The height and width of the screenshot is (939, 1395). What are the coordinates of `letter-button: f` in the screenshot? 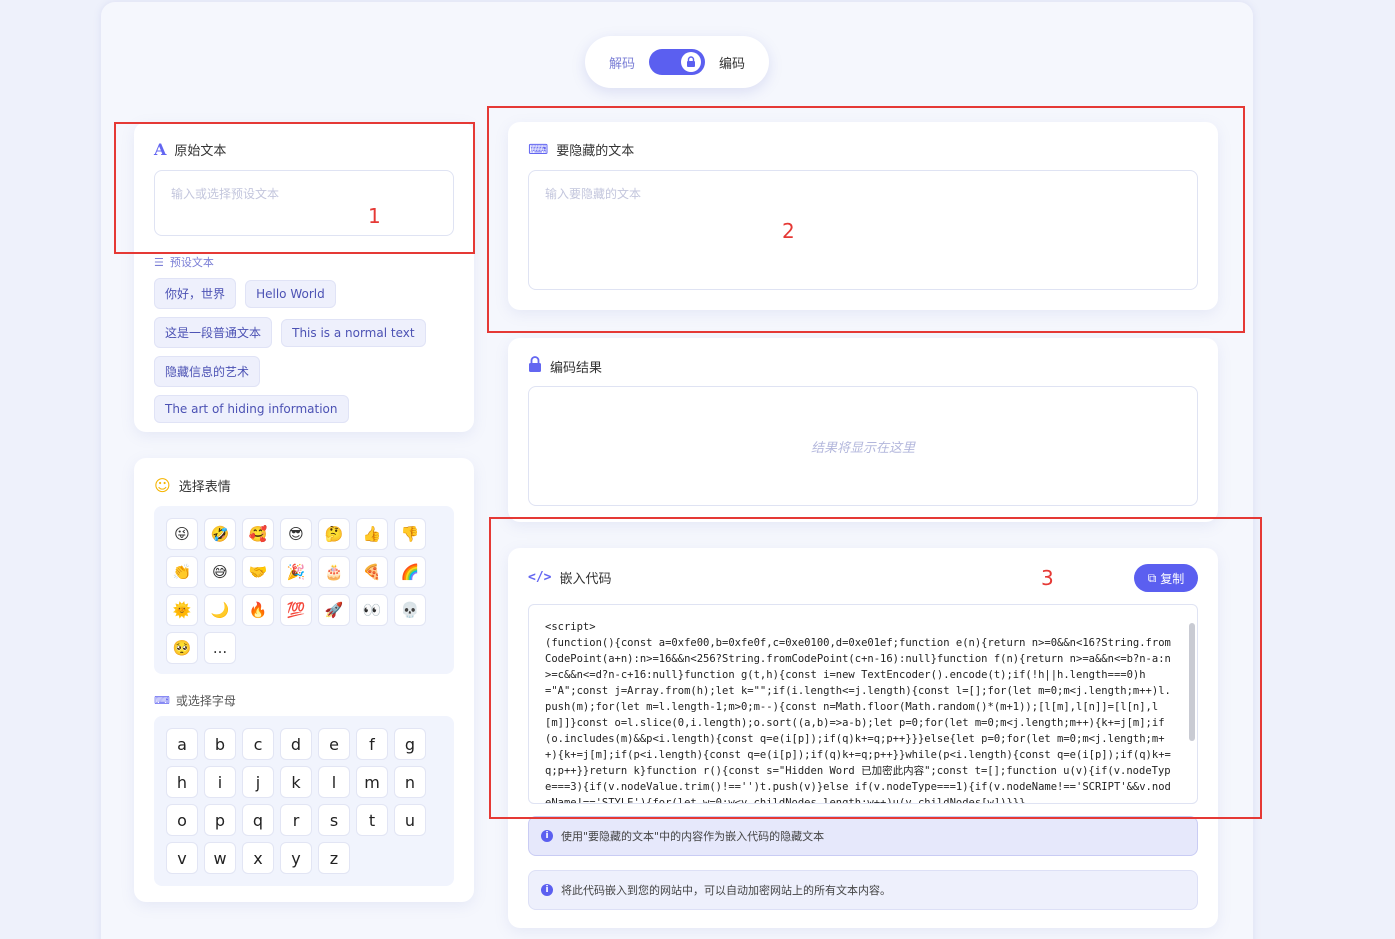 It's located at (372, 744).